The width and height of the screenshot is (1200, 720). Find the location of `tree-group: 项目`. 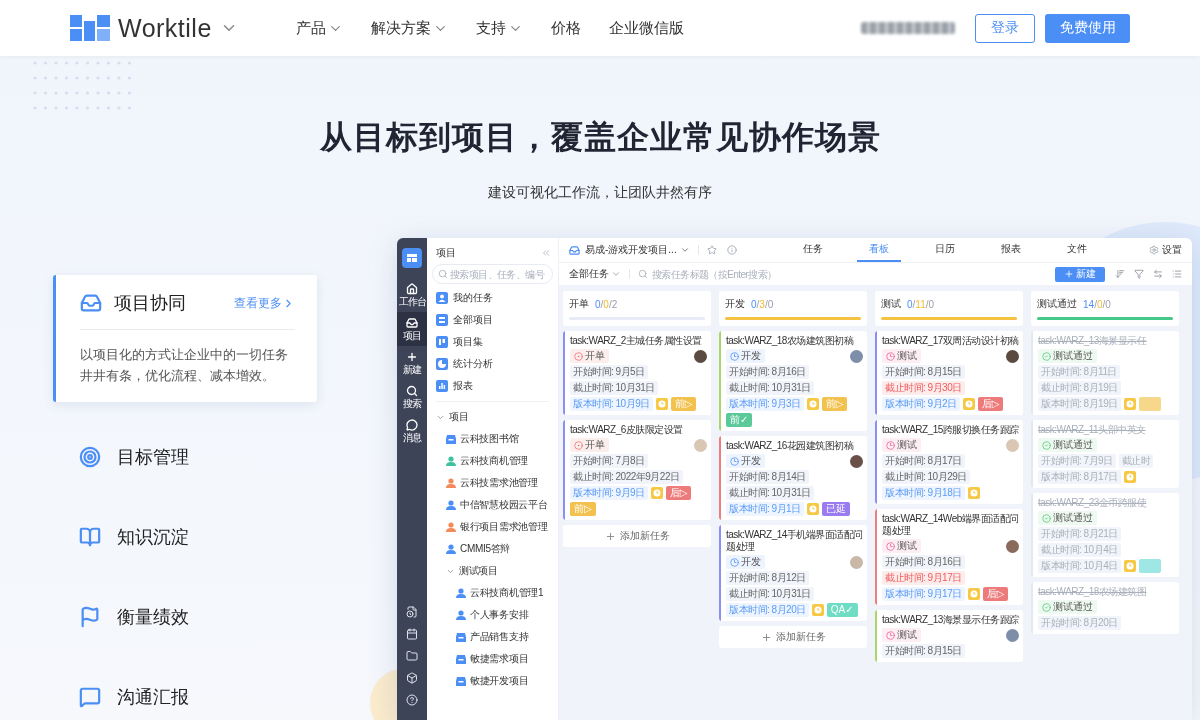

tree-group: 项目 is located at coordinates (492, 417).